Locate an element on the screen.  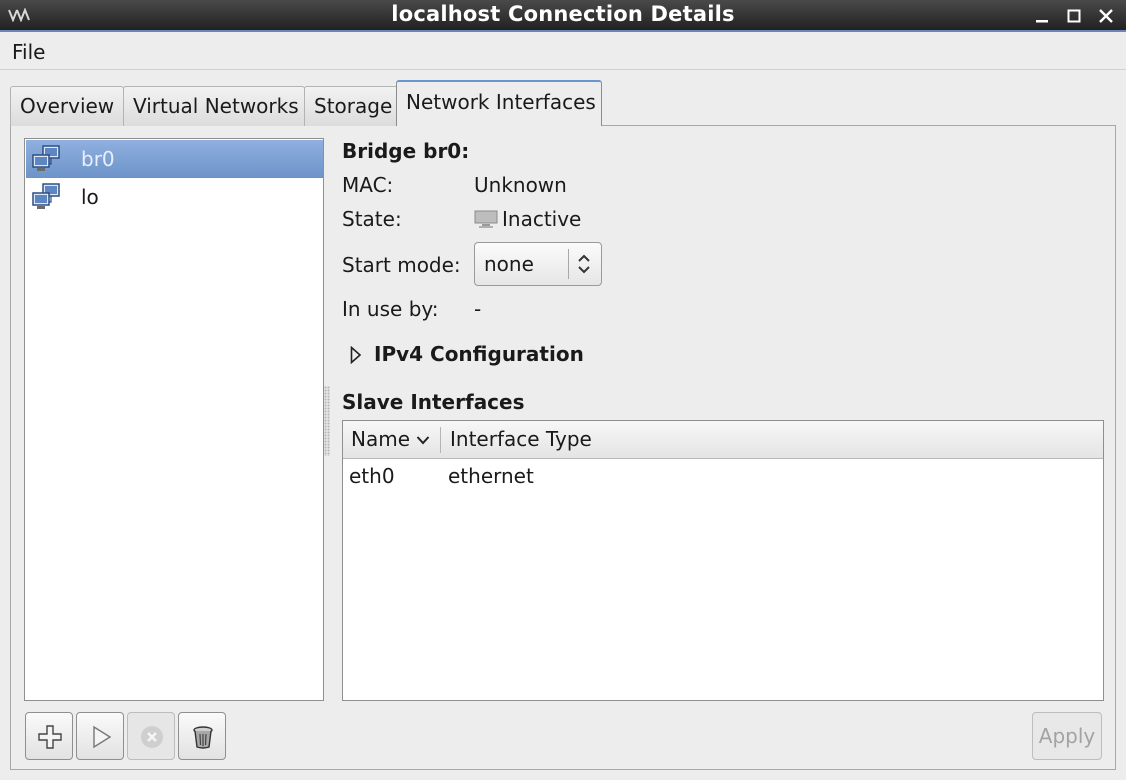
table-row: eth0 ethernet is located at coordinates (723, 477).